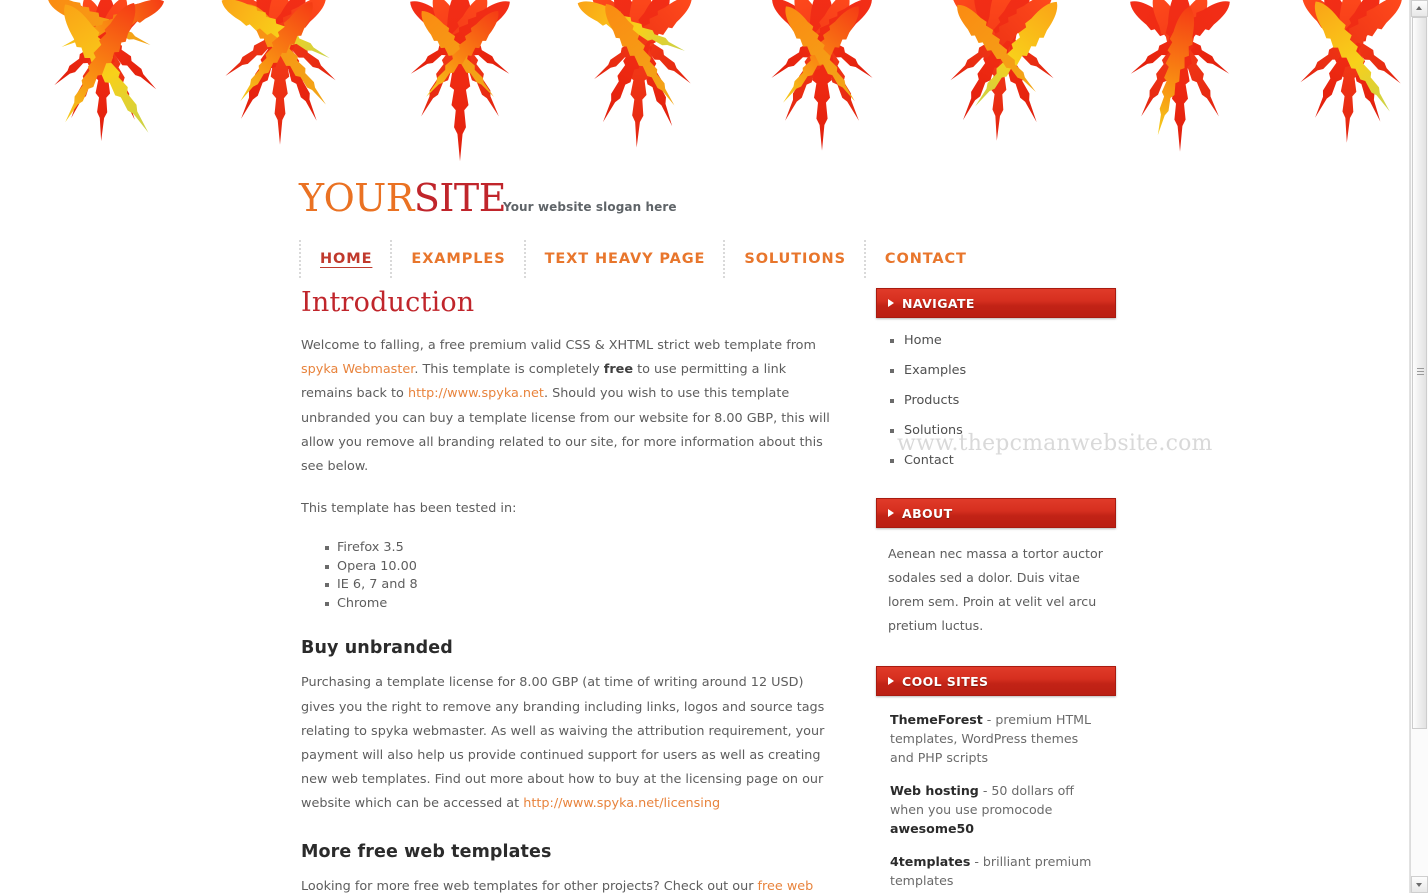 The width and height of the screenshot is (1428, 893). Describe the element at coordinates (509, 370) in the screenshot. I see `intro-text-b: . This template is completely` at that location.